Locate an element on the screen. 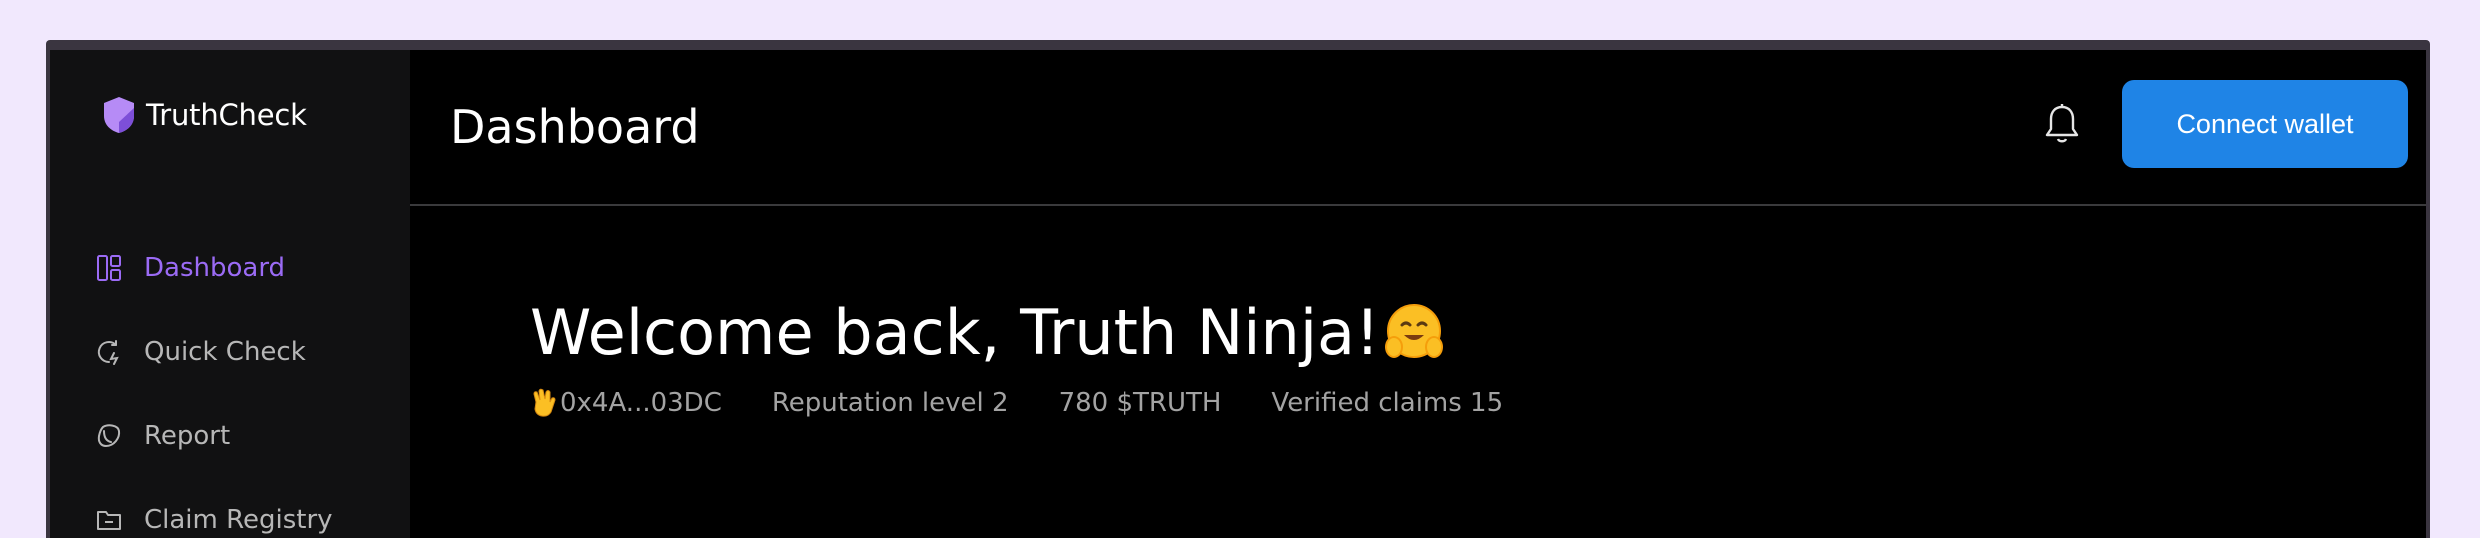 Image resolution: width=2480 pixels, height=538 pixels. report-icon is located at coordinates (109, 436).